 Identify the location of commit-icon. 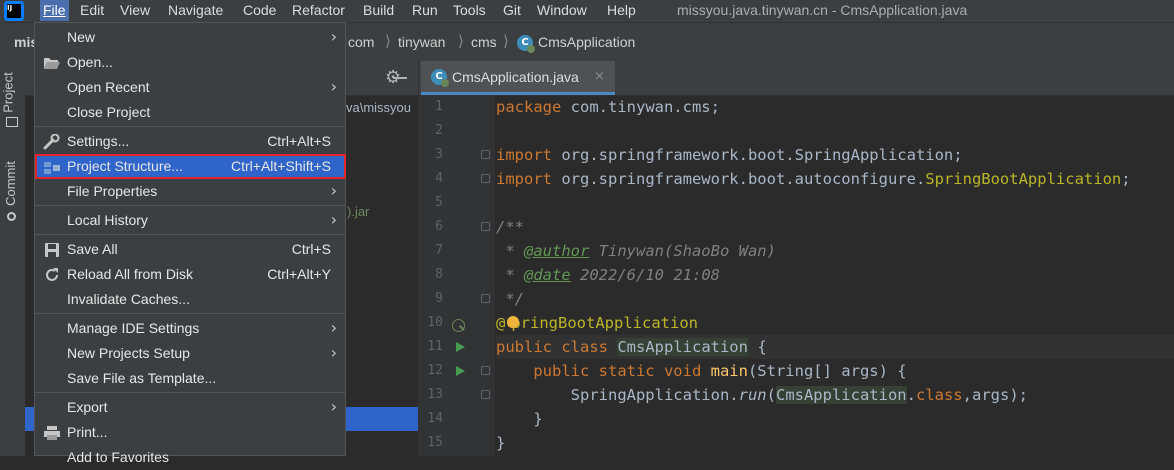
(11, 216).